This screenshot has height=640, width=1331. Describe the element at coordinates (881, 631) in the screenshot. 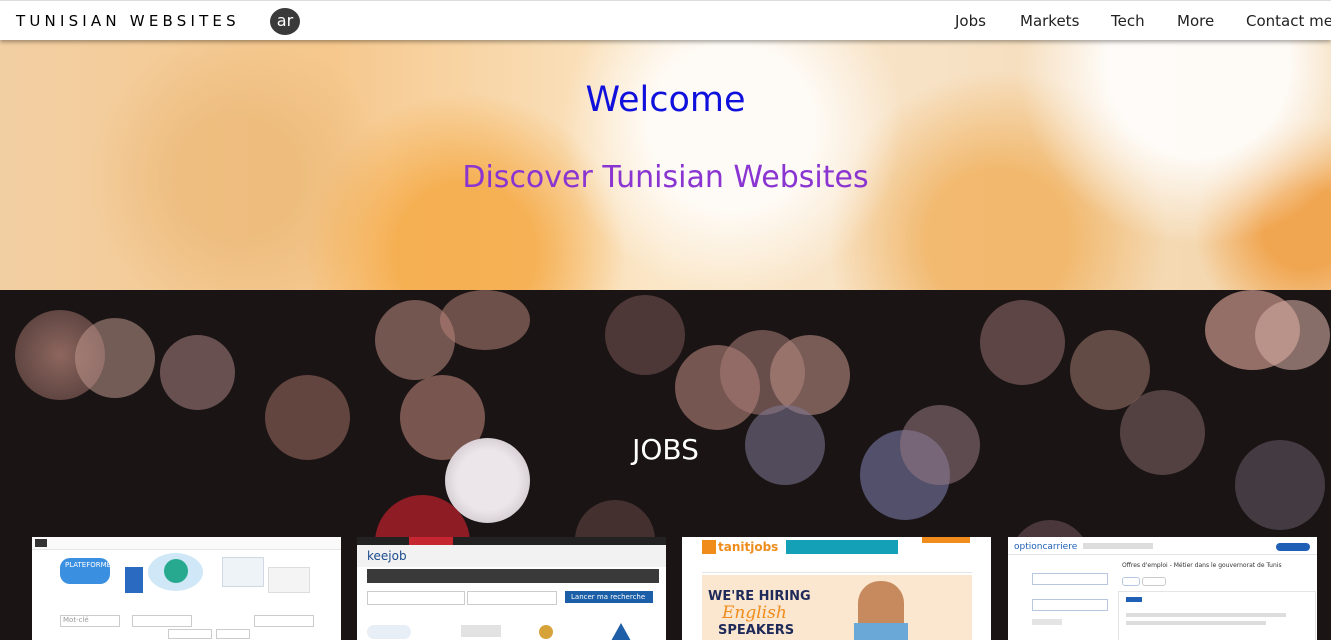

I see `shirt-illustration-icon` at that location.